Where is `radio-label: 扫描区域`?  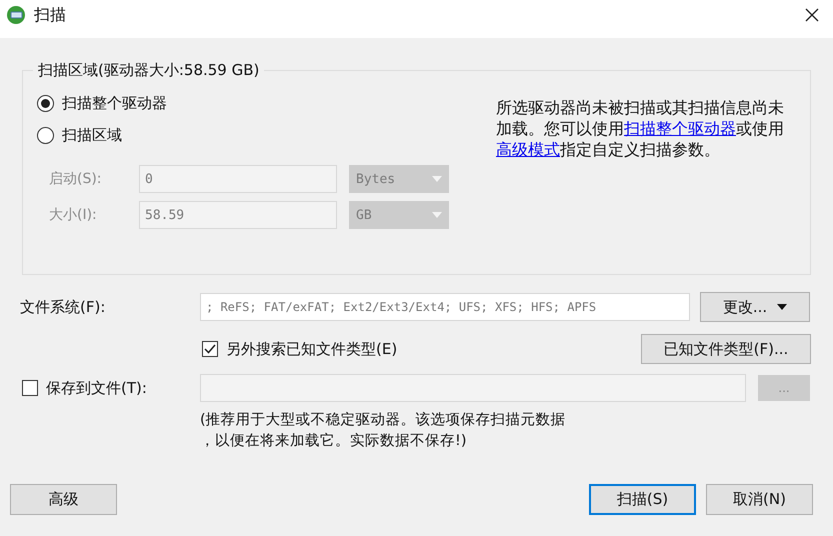
radio-label: 扫描区域 is located at coordinates (92, 135).